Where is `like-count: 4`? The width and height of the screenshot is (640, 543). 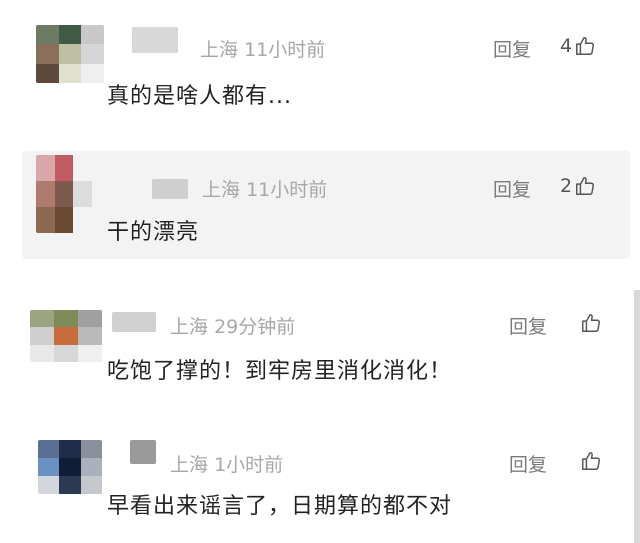 like-count: 4 is located at coordinates (566, 46).